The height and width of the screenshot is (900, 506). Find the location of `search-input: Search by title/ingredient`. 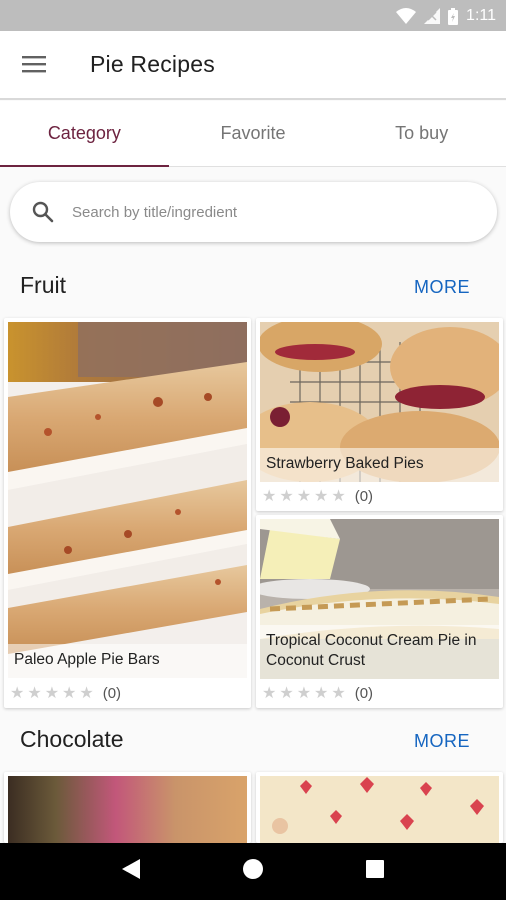

search-input: Search by title/ingredient is located at coordinates (253, 212).